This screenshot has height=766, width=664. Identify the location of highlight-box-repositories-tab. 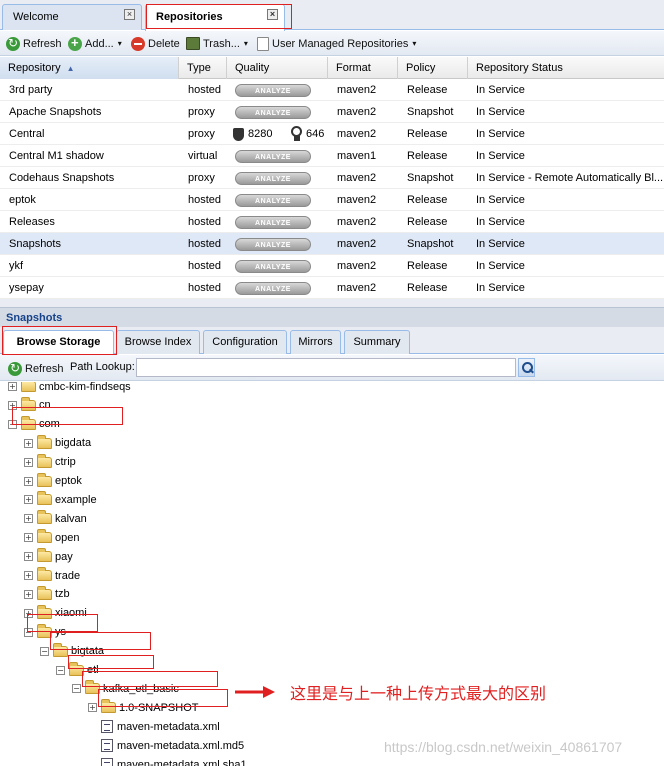
(219, 16).